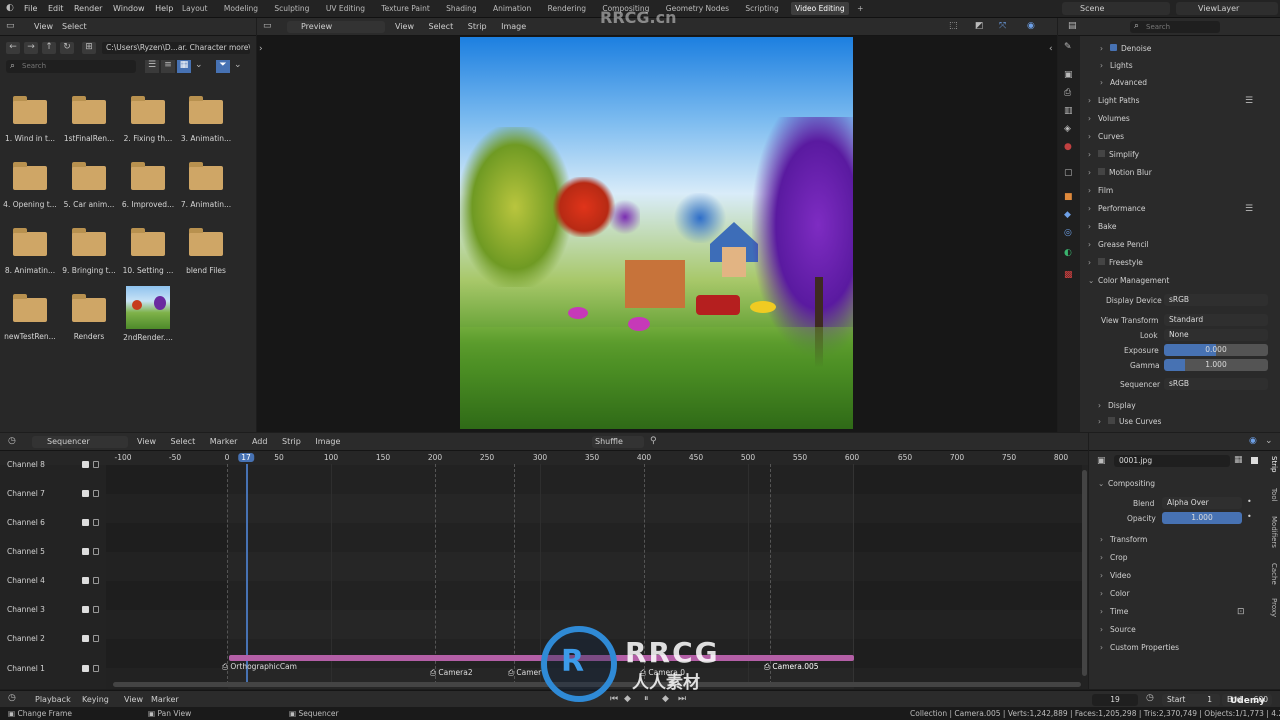 The width and height of the screenshot is (1280, 720). I want to click on panel-custom-properties: › Custom Properties, so click(1139, 650).